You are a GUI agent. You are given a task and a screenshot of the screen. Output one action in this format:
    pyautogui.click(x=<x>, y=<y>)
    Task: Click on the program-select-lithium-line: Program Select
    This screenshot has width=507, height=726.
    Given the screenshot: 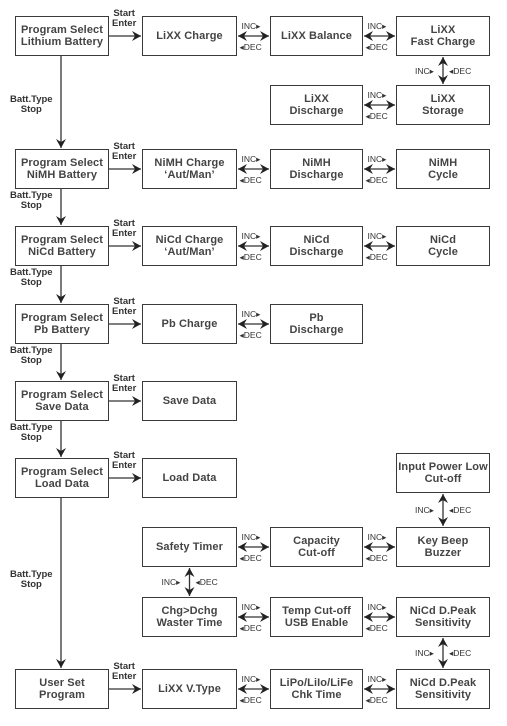 What is the action you would take?
    pyautogui.click(x=62, y=30)
    